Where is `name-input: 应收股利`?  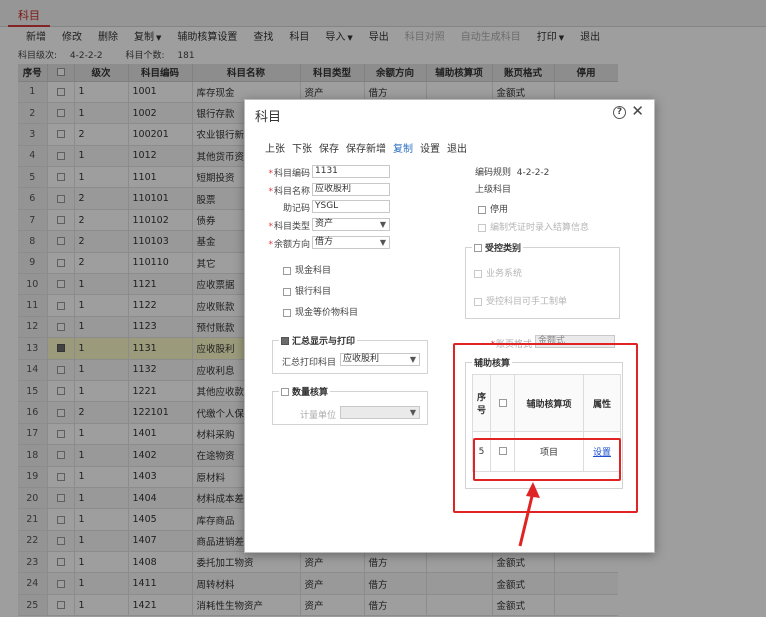 name-input: 应收股利 is located at coordinates (351, 189).